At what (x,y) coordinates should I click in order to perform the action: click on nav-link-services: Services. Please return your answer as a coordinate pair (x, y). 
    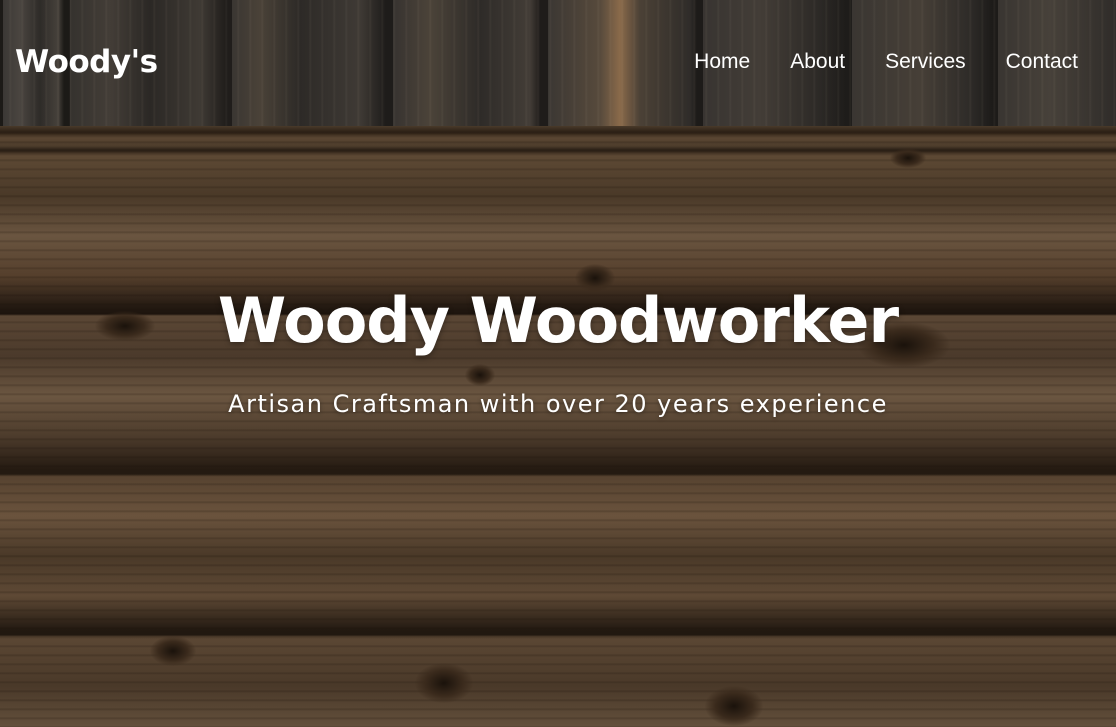
    Looking at the image, I should click on (925, 62).